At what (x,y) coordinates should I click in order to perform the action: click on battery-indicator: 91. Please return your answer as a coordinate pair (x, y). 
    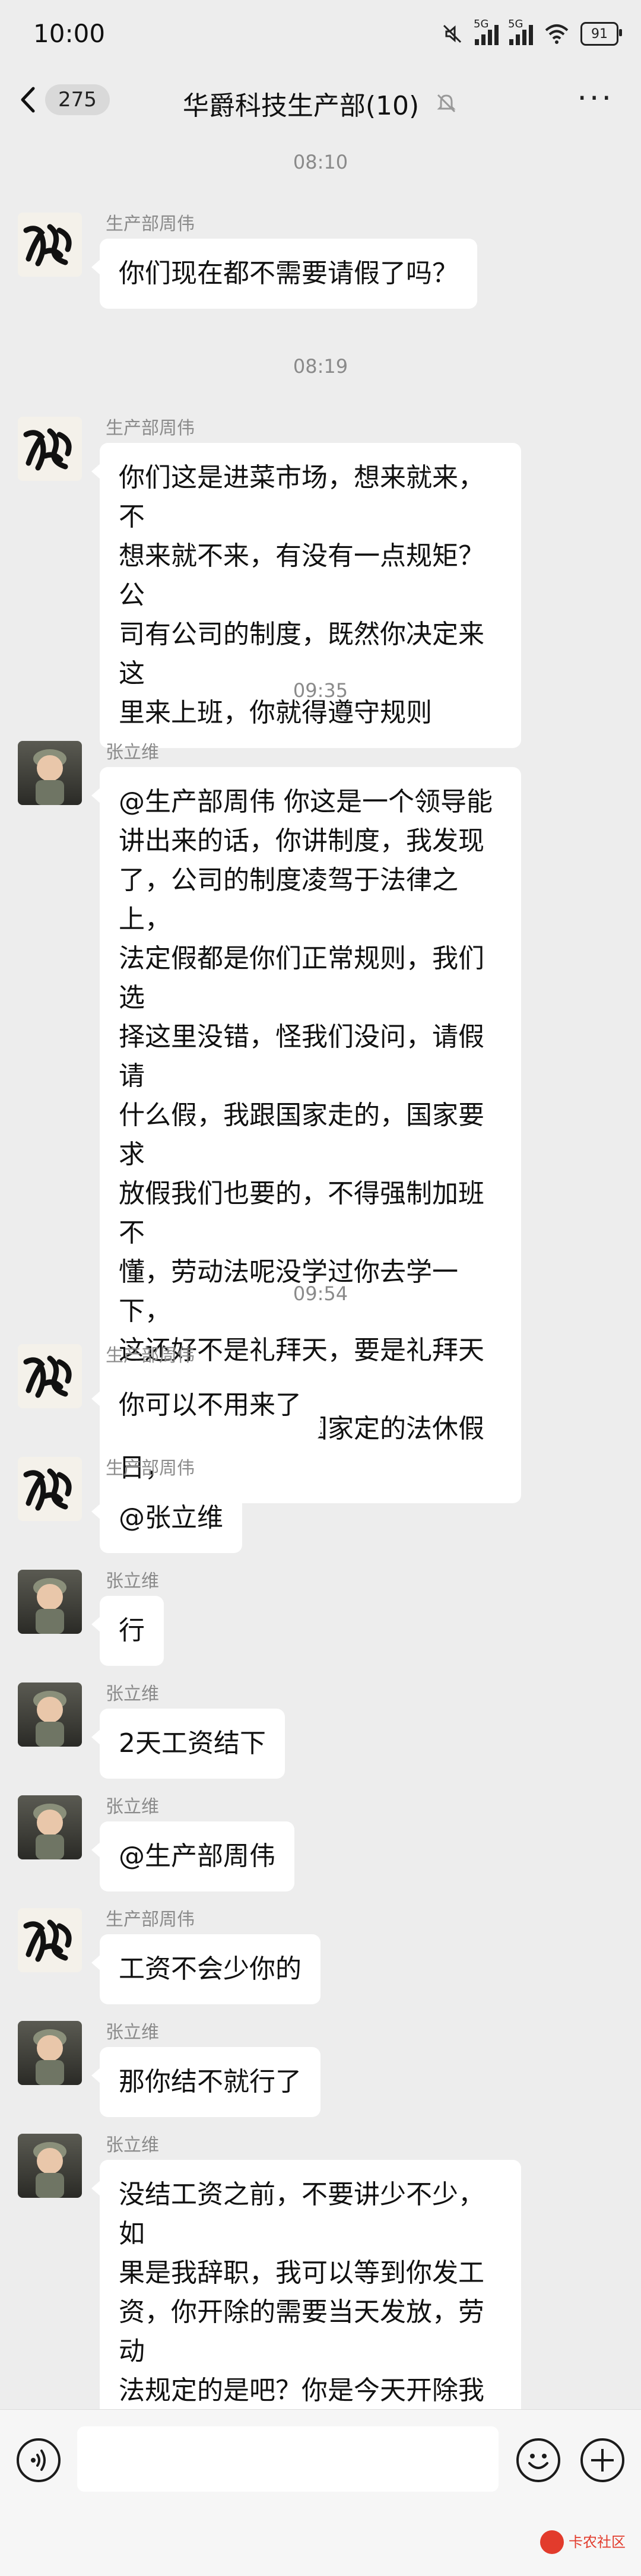
    Looking at the image, I should click on (601, 34).